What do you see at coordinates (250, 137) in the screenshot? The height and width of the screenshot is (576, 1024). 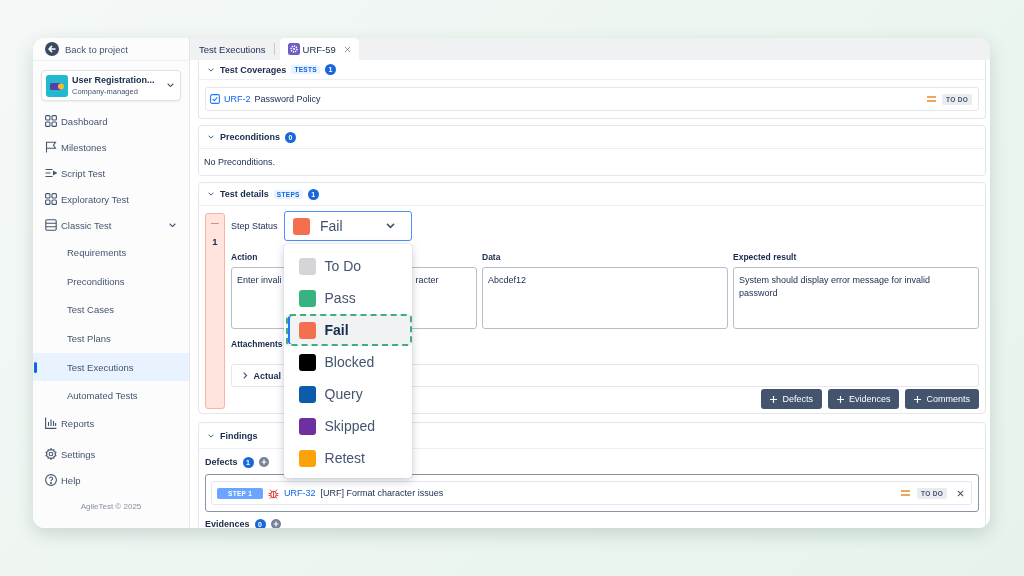 I see `section-title: Preconditions` at bounding box center [250, 137].